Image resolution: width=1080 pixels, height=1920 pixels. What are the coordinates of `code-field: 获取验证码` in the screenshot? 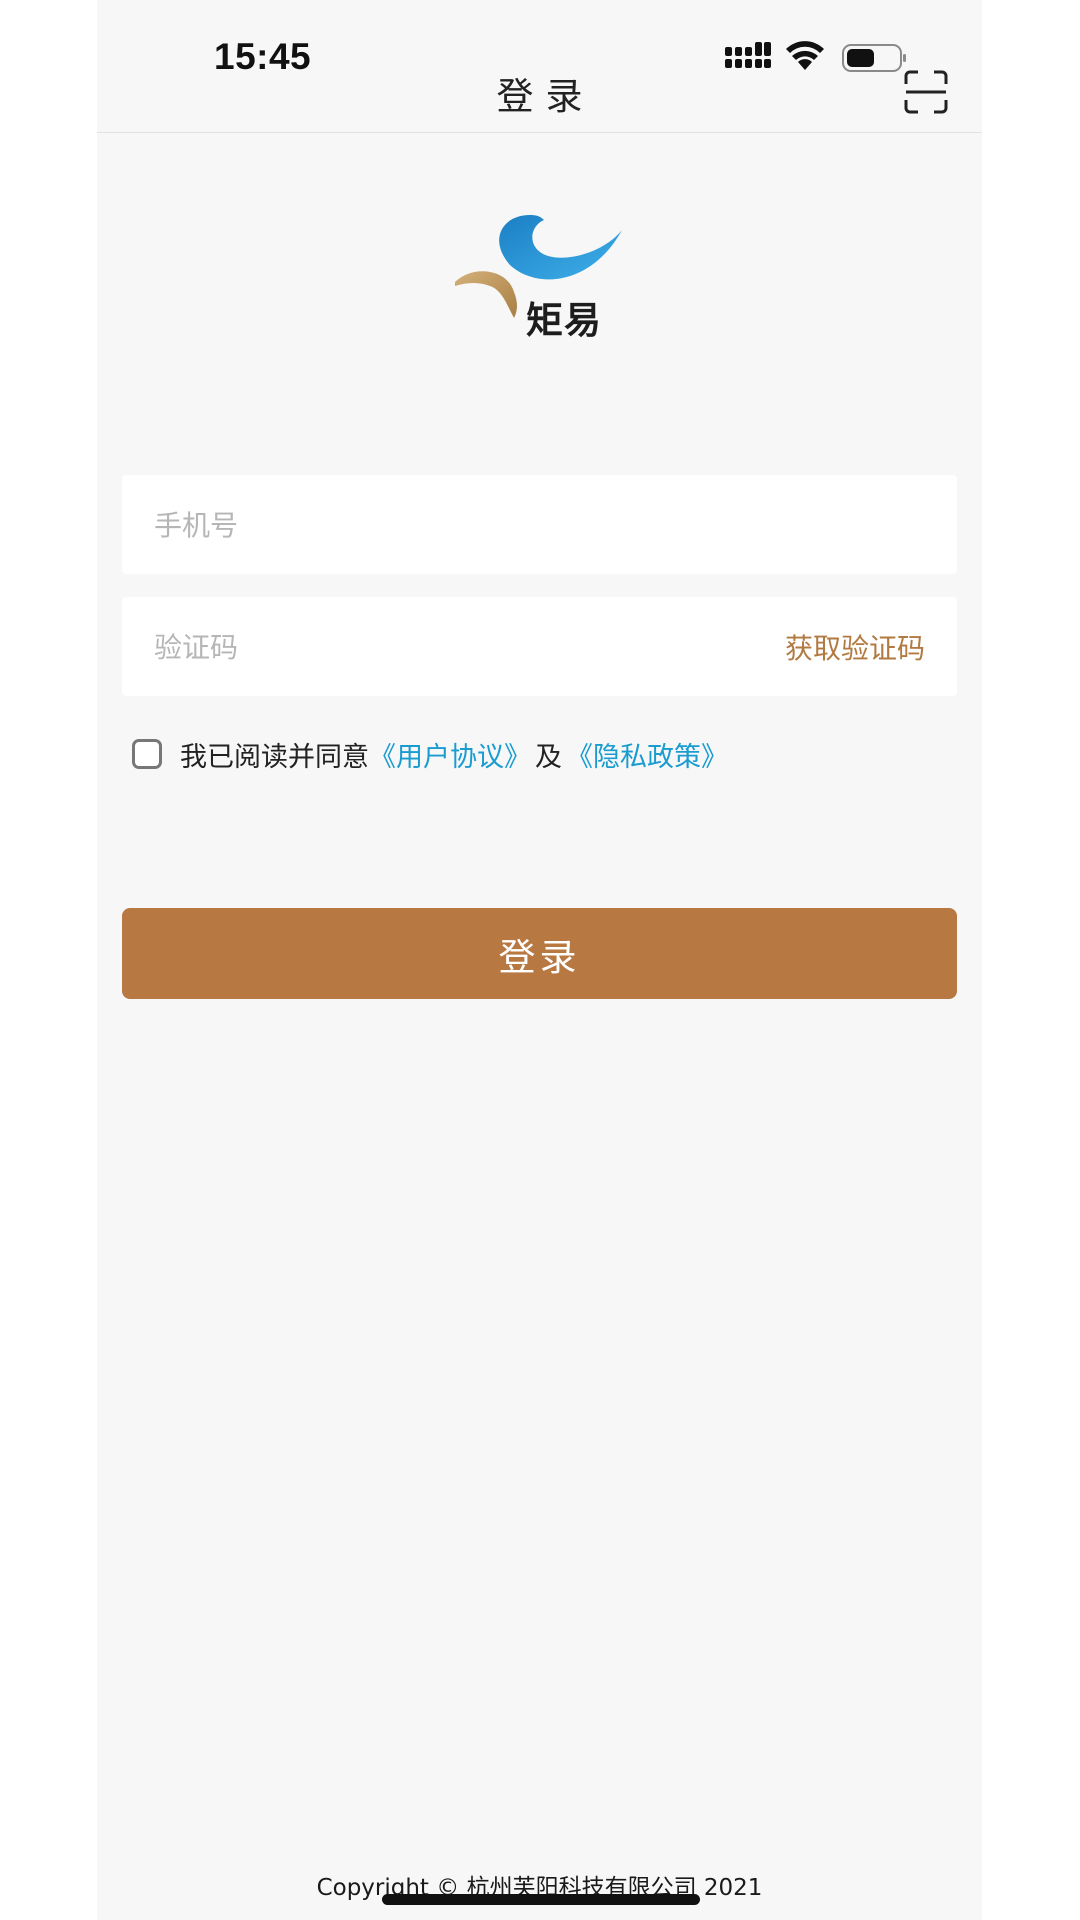 It's located at (539, 647).